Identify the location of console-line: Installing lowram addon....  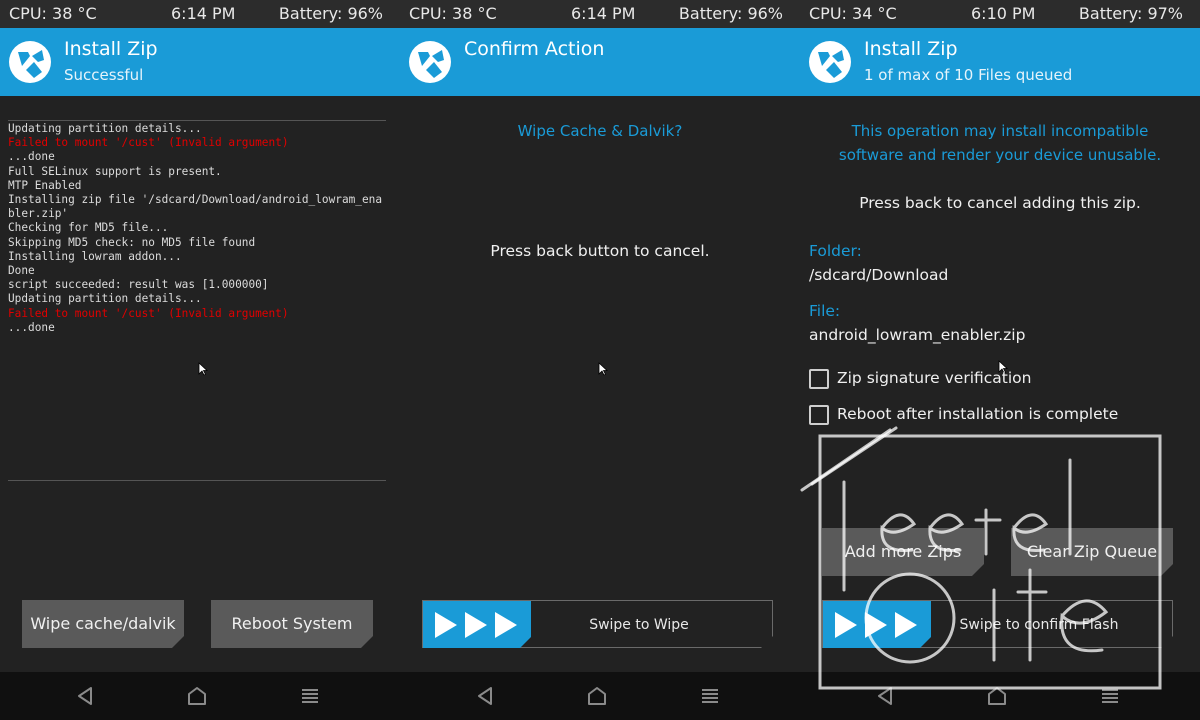
(95, 256).